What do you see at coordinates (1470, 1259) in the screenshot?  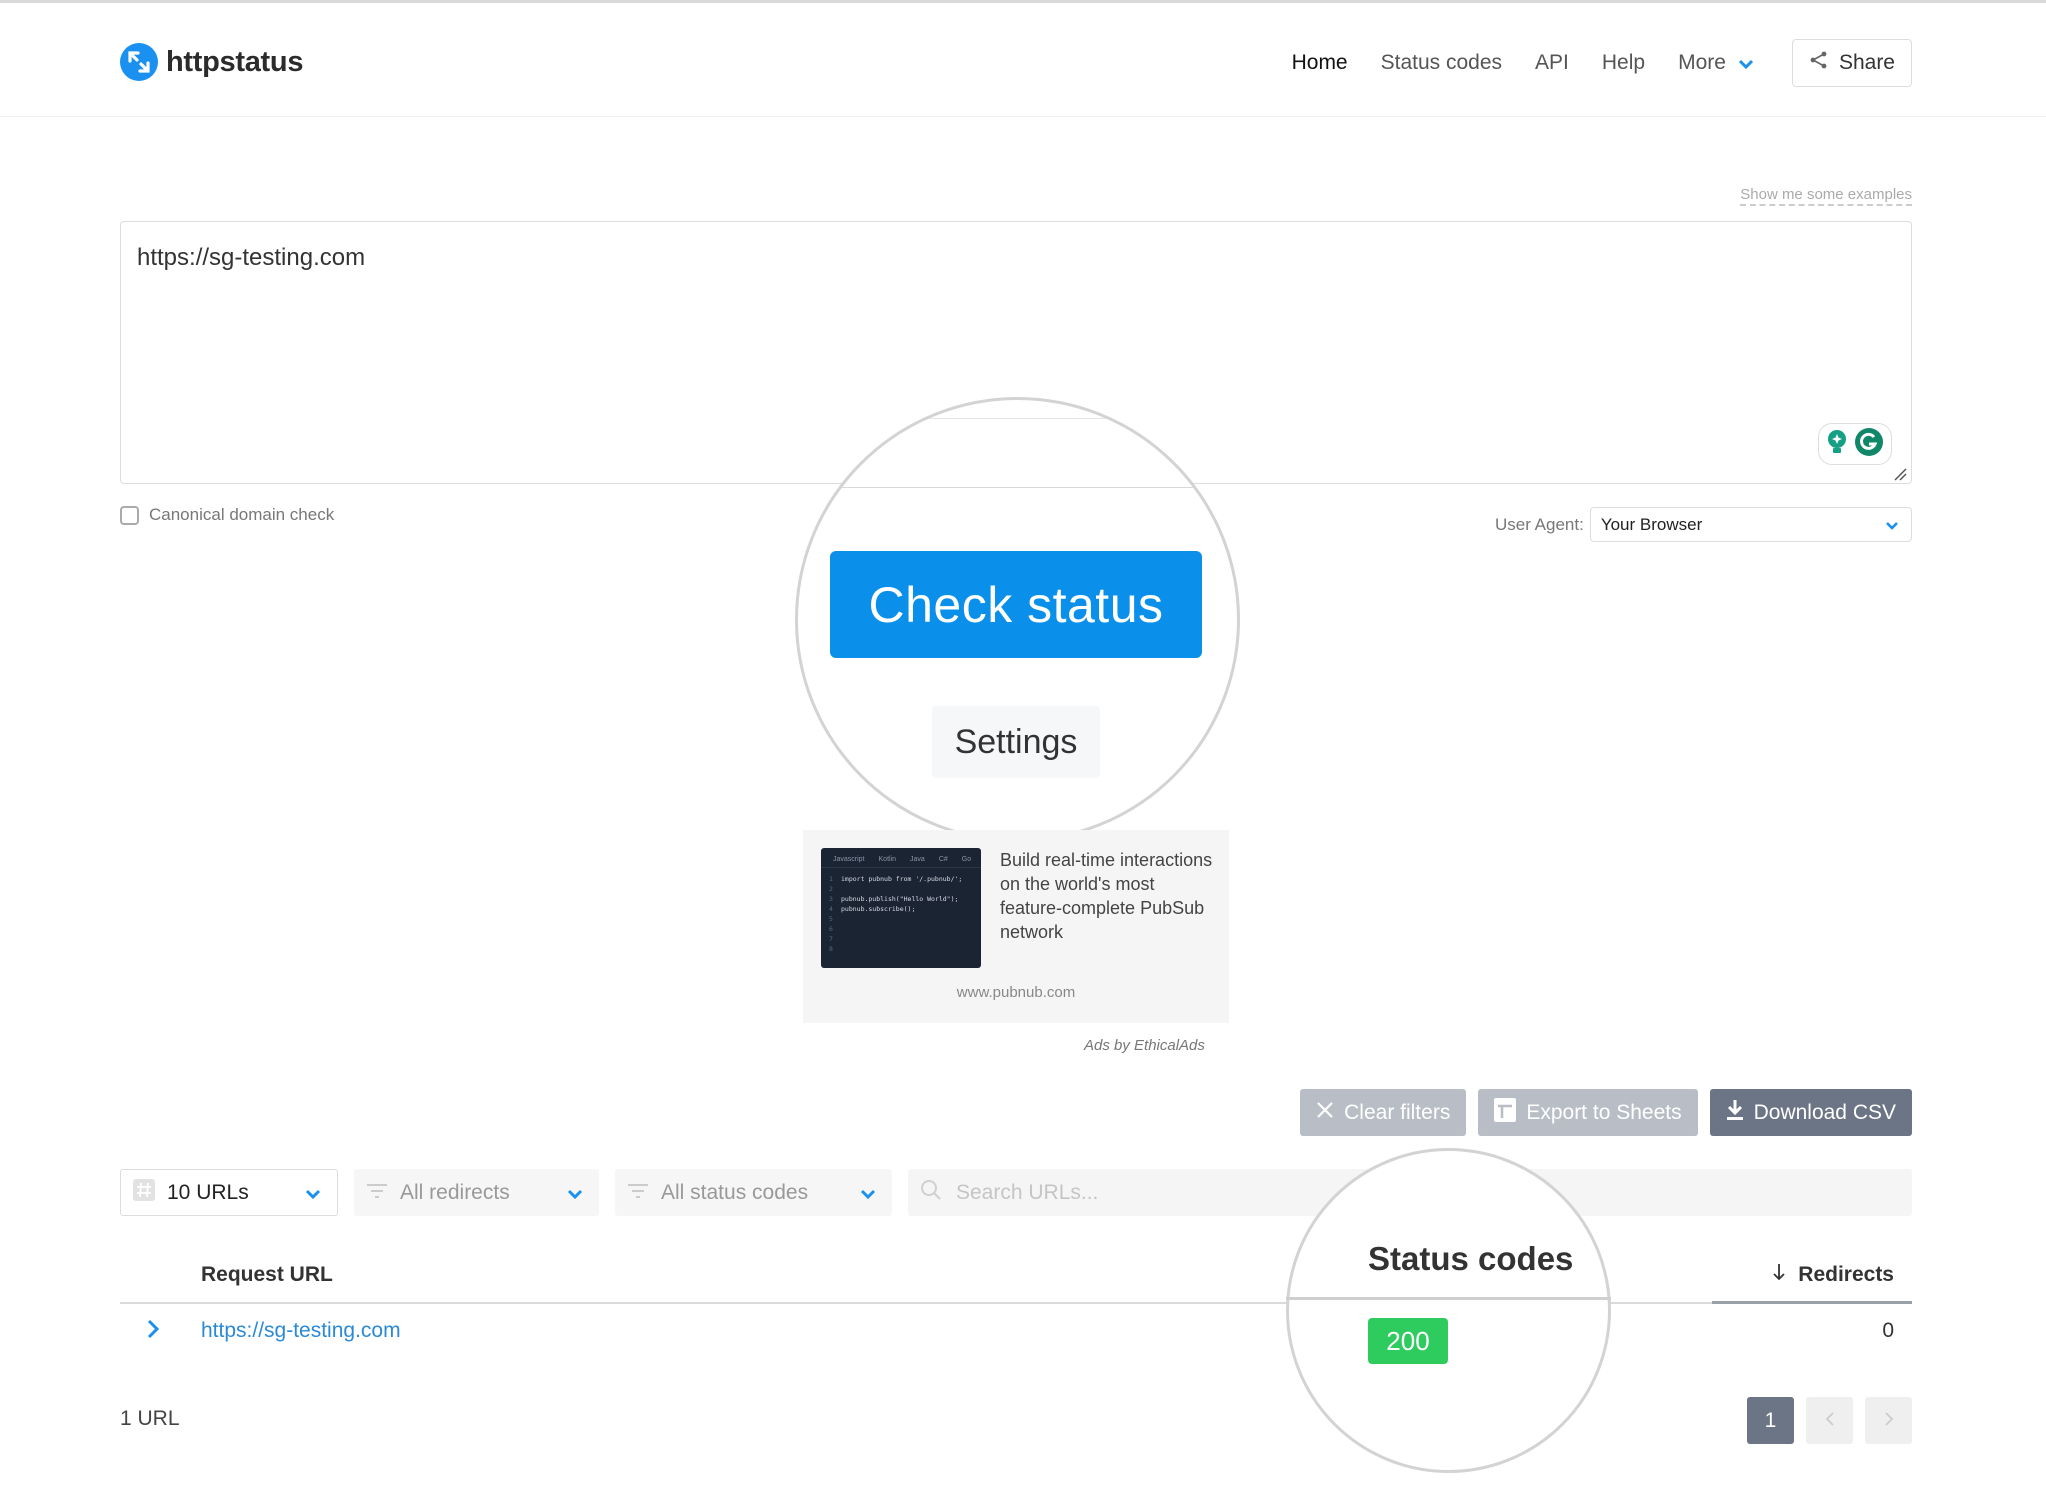 I see `column-status-codes: Status codes` at bounding box center [1470, 1259].